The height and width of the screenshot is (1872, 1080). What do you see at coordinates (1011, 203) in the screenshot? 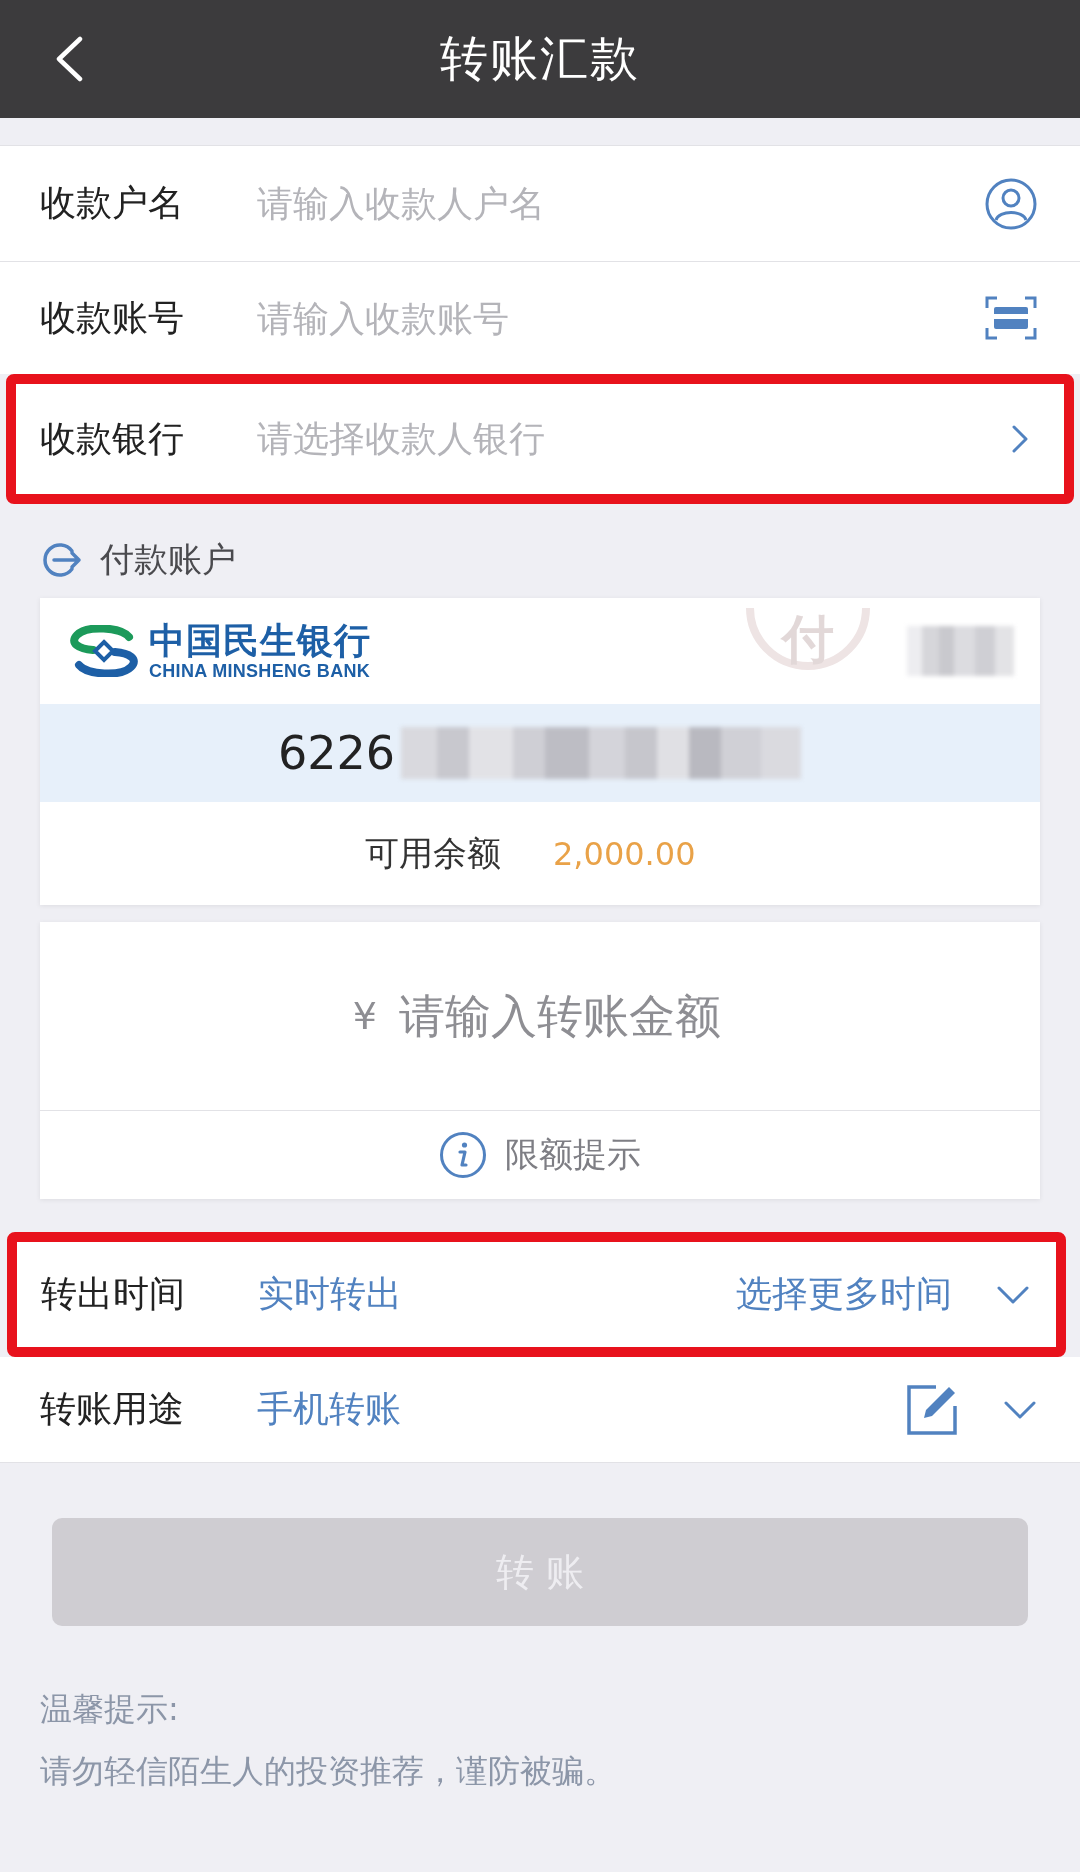
I see `person-icon` at bounding box center [1011, 203].